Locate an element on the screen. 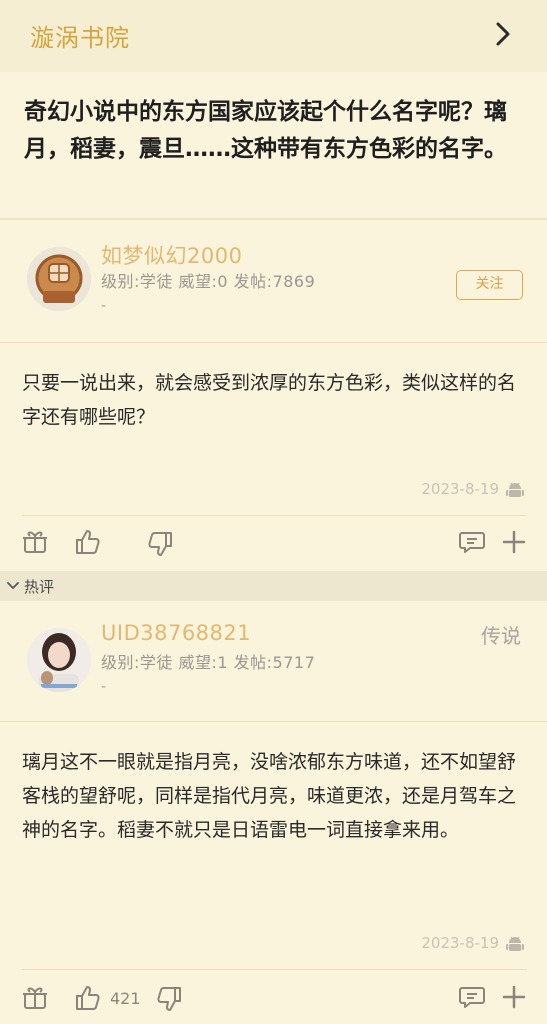  forum-title: 漩涡书院 is located at coordinates (80, 35).